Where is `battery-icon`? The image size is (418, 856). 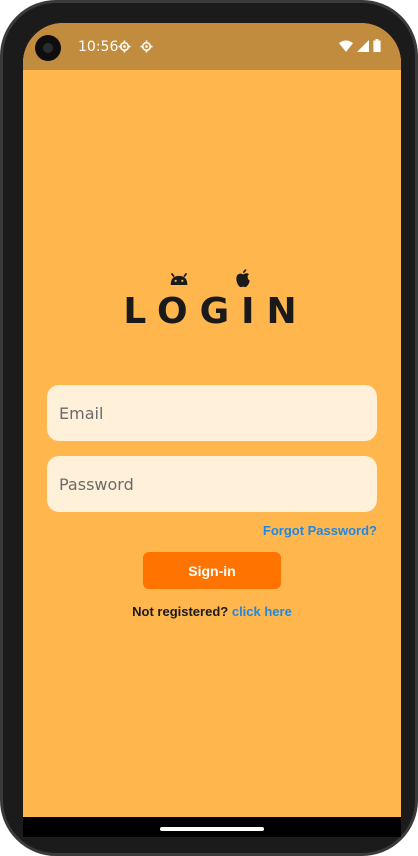 battery-icon is located at coordinates (377, 48).